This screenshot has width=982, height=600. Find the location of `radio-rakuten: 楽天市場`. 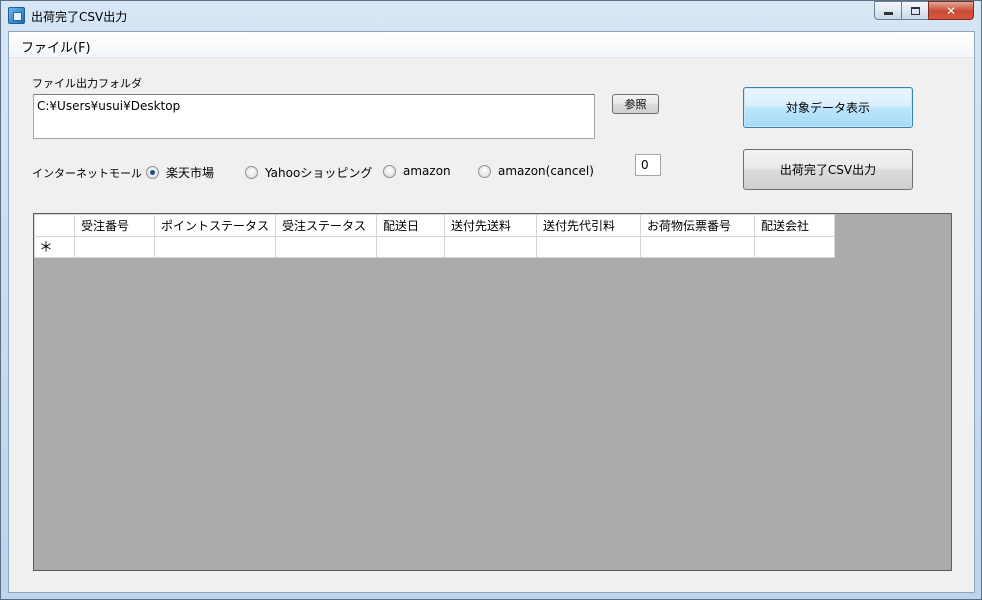

radio-rakuten: 楽天市場 is located at coordinates (180, 172).